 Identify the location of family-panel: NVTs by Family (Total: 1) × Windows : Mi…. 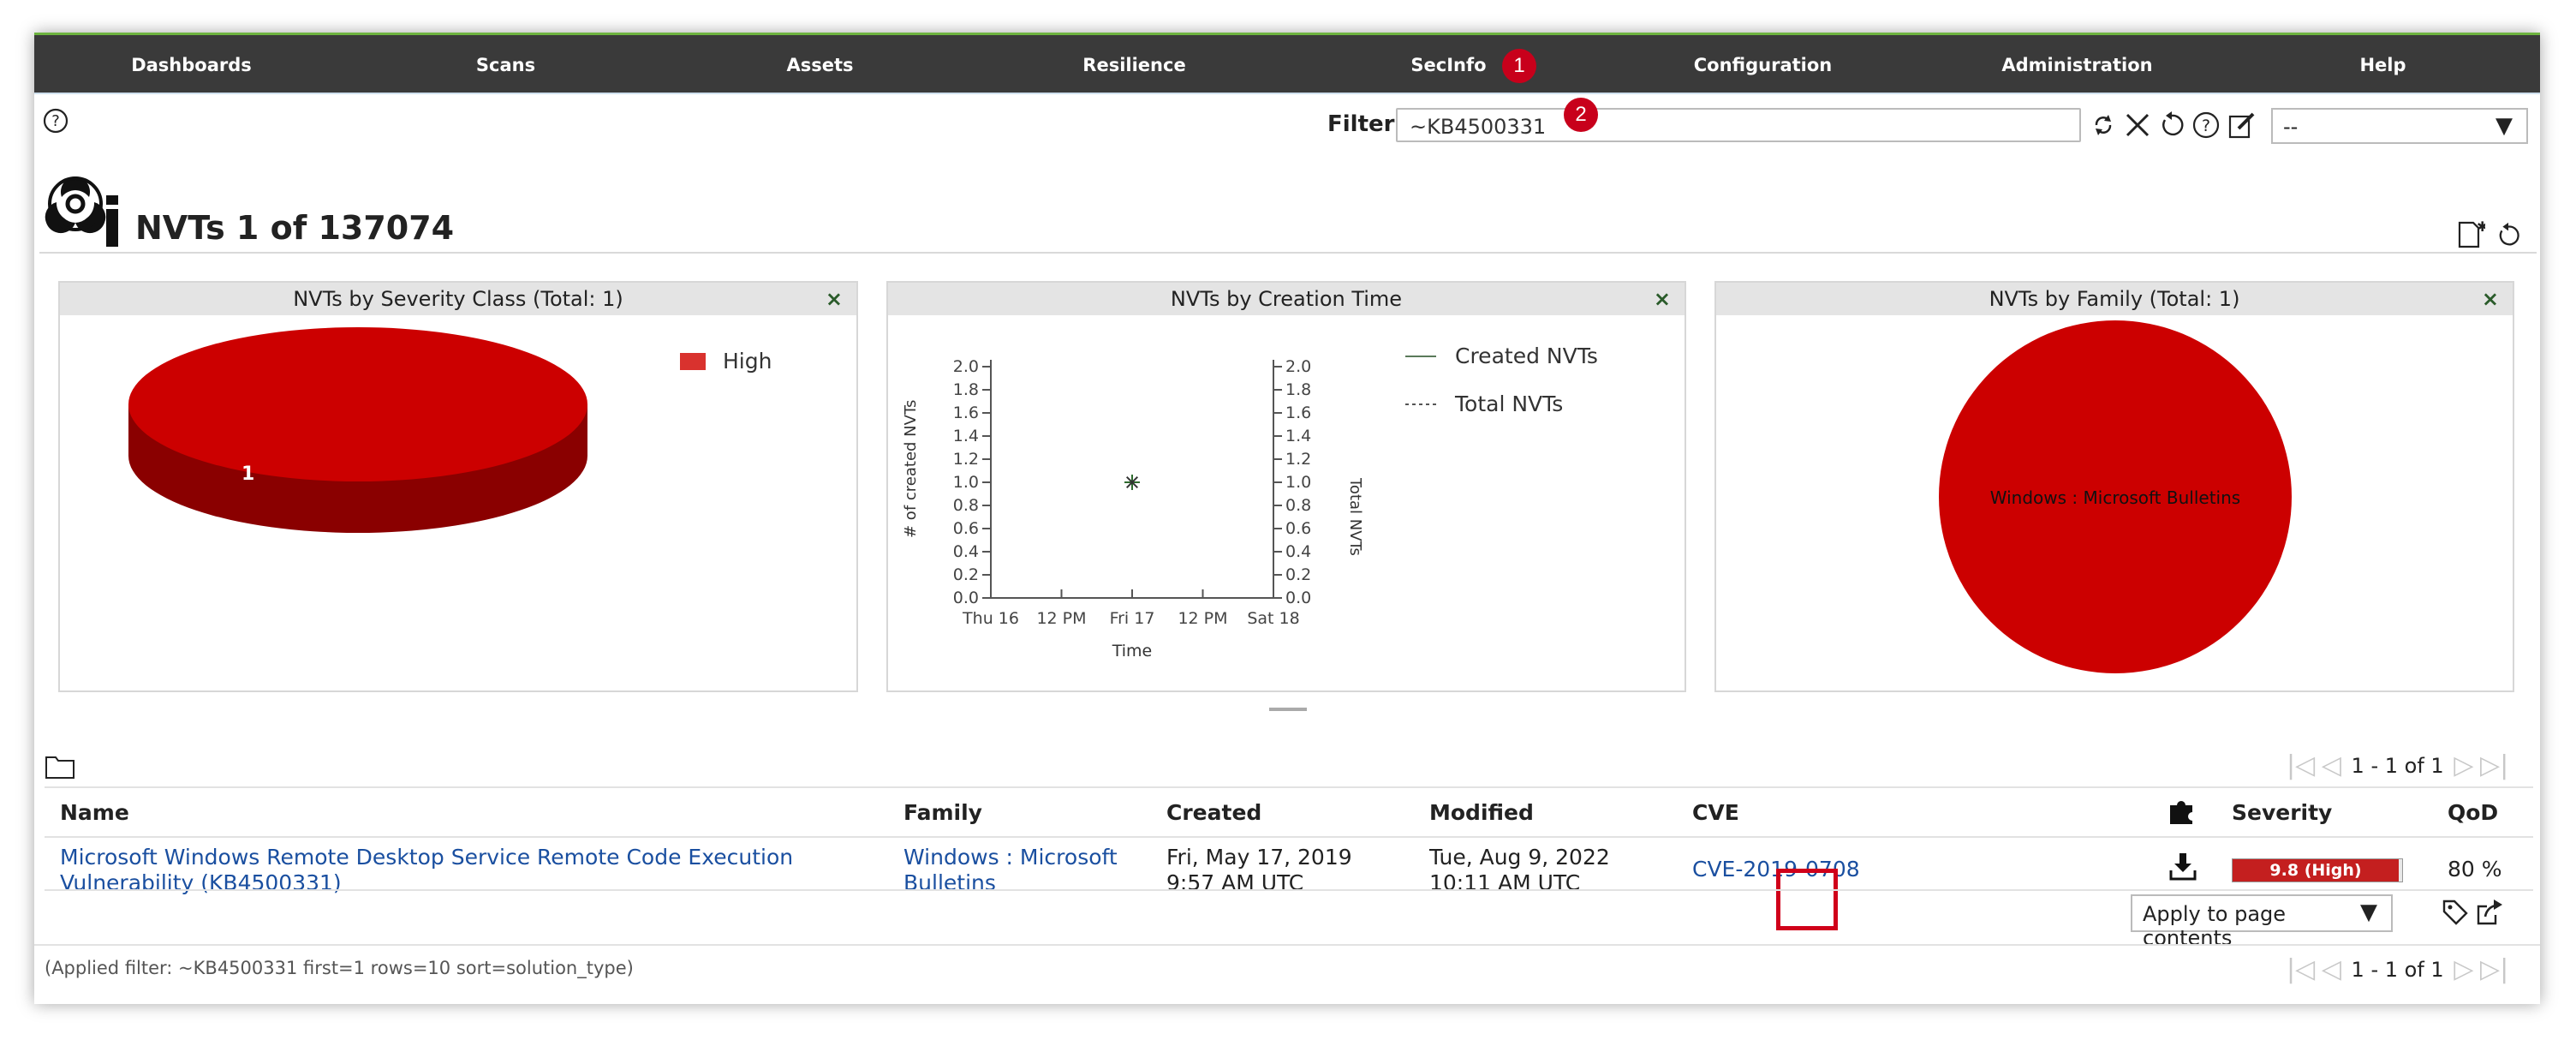
(2114, 487).